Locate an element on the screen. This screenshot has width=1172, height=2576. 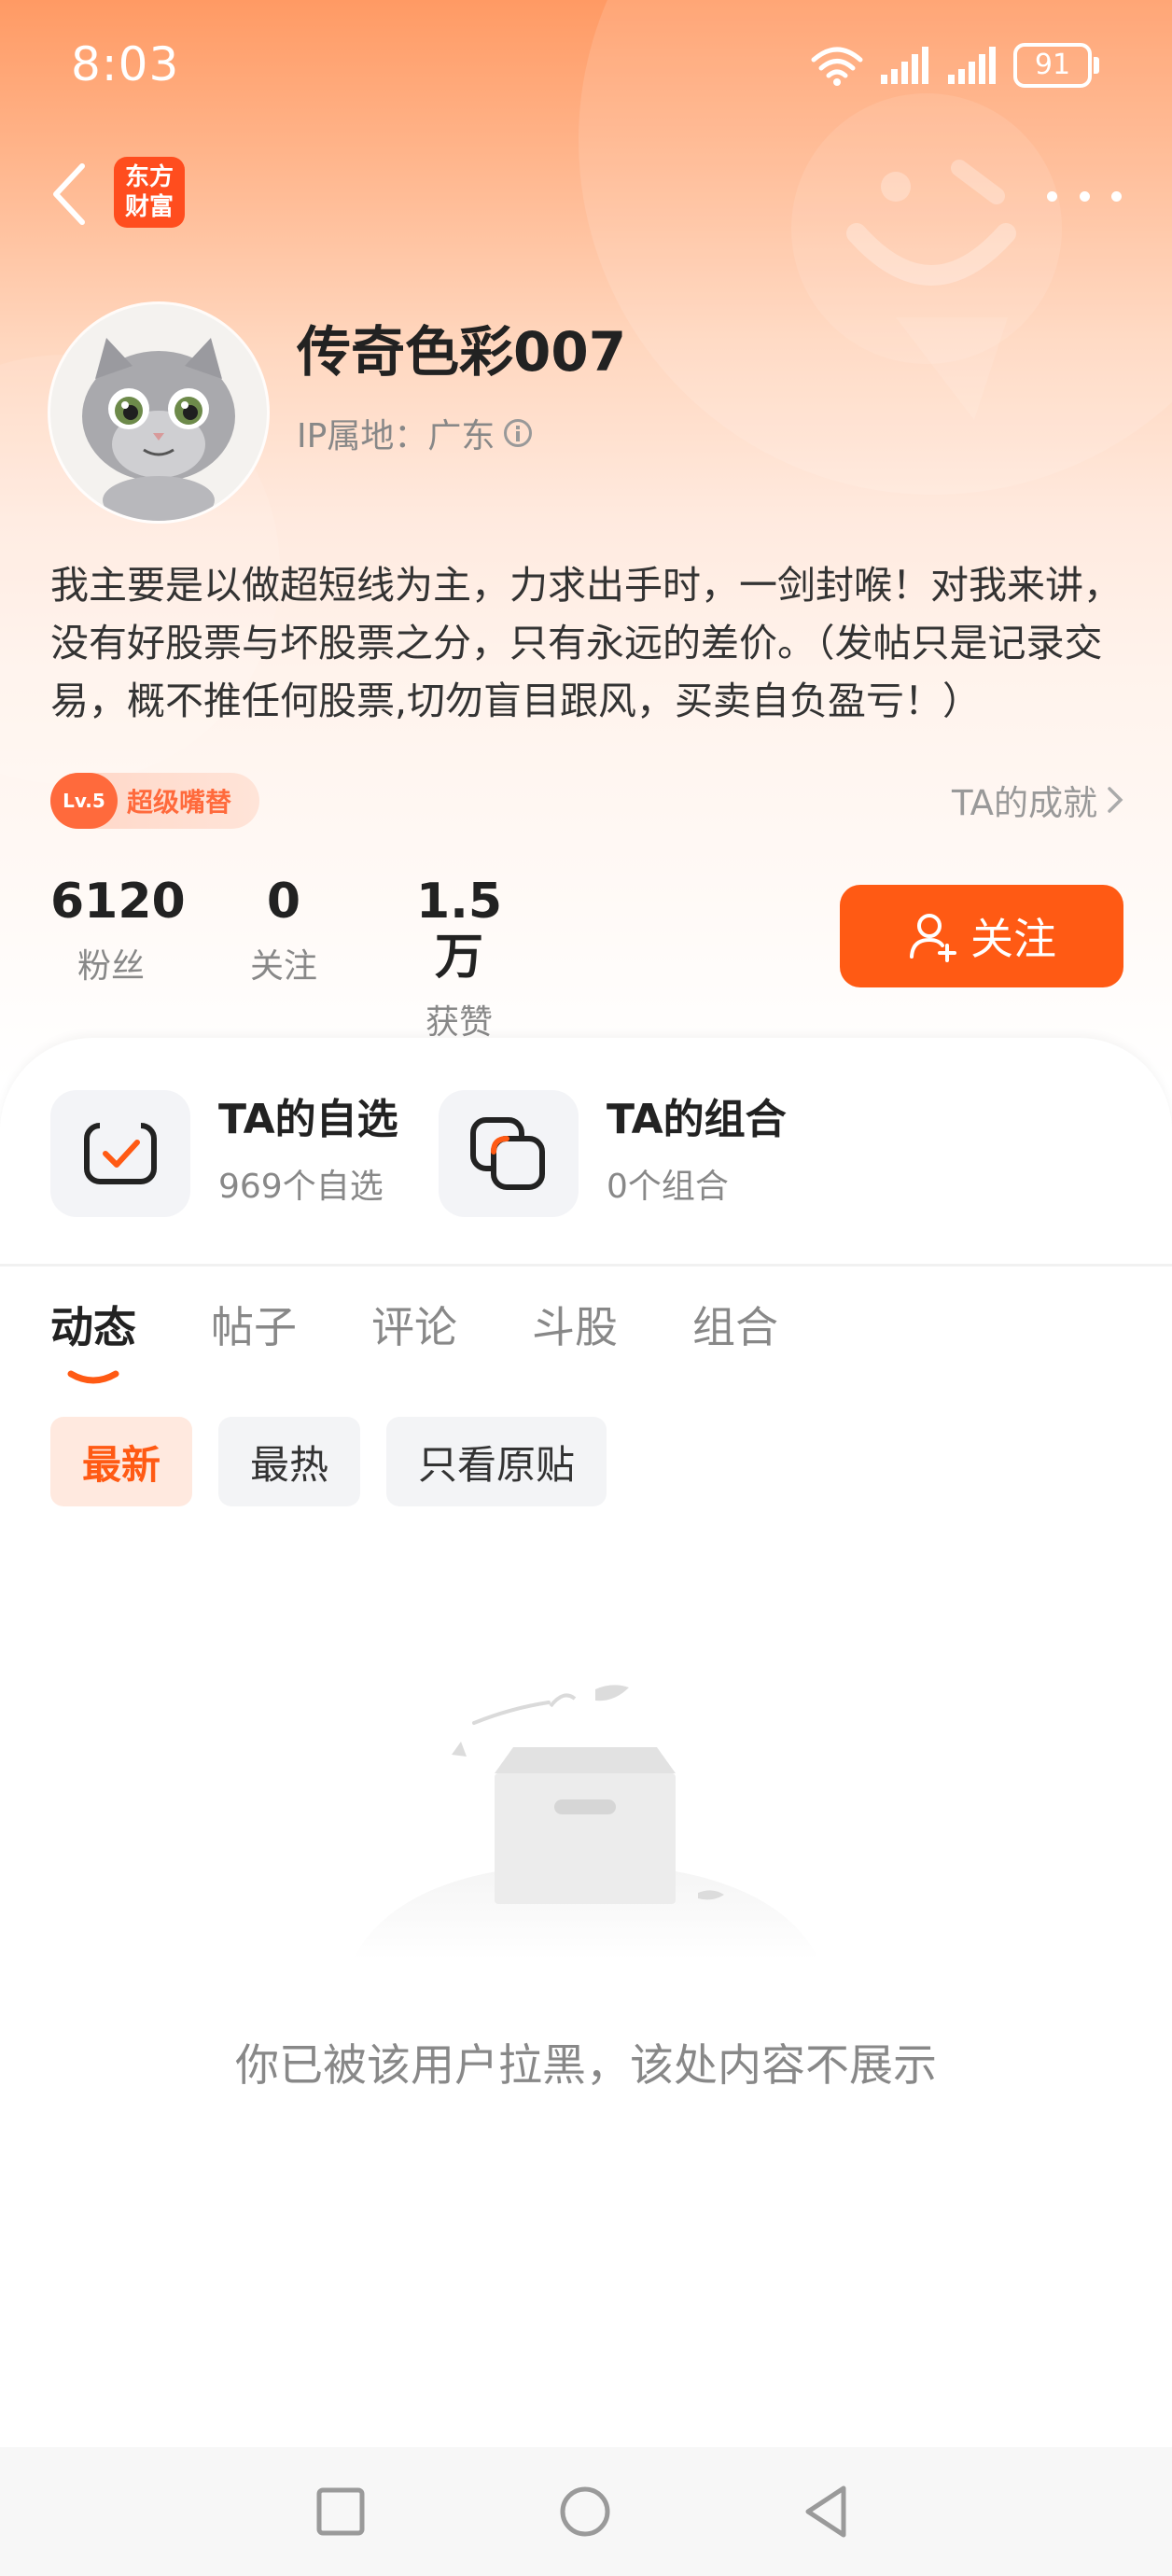
wifi-icon is located at coordinates (837, 66).